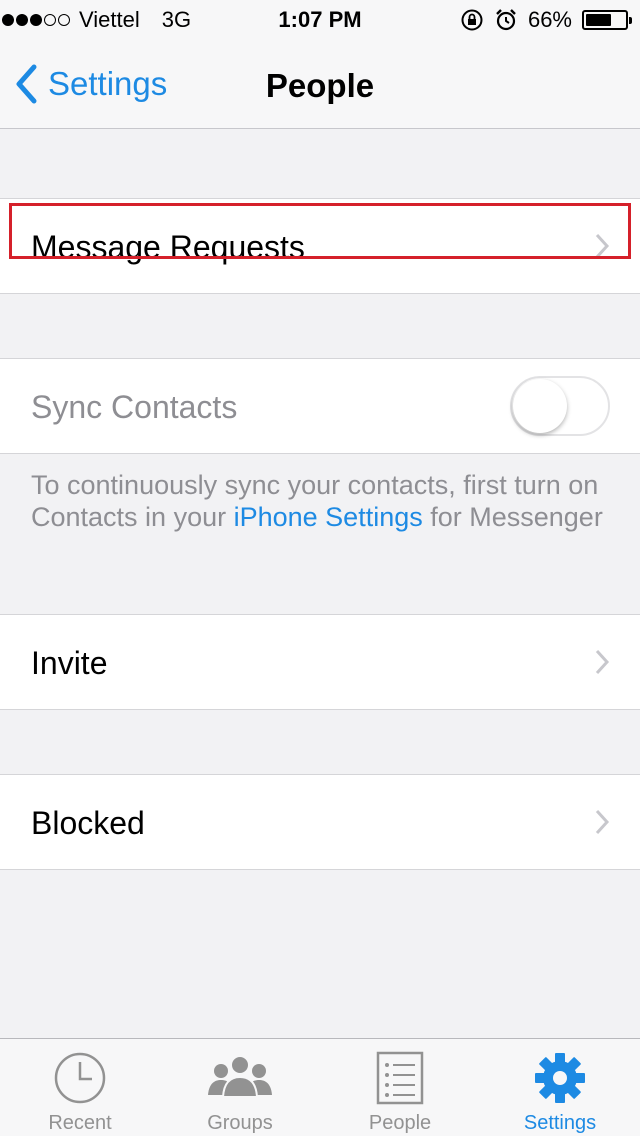  What do you see at coordinates (472, 20) in the screenshot?
I see `rotation-lock-icon` at bounding box center [472, 20].